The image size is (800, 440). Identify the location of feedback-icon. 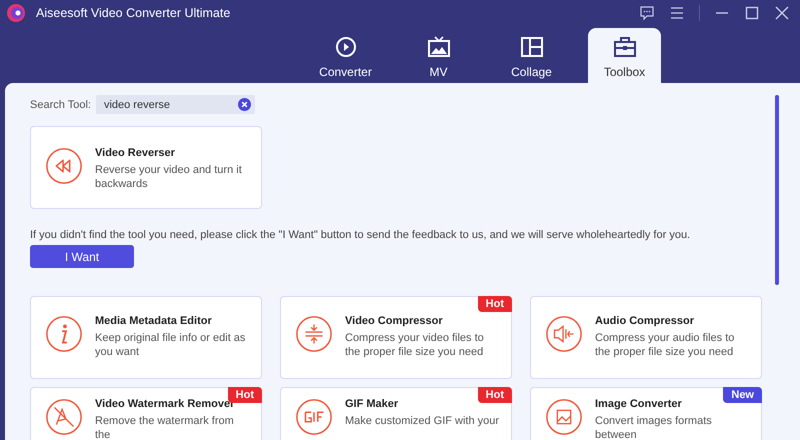
(647, 13).